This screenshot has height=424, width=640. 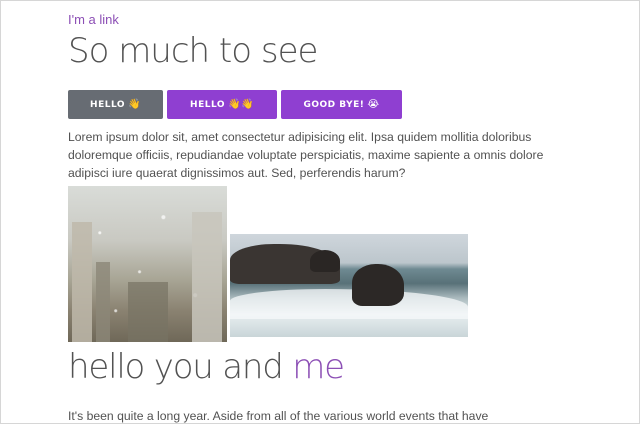 I want to click on ocean-rocks-image, so click(x=349, y=285).